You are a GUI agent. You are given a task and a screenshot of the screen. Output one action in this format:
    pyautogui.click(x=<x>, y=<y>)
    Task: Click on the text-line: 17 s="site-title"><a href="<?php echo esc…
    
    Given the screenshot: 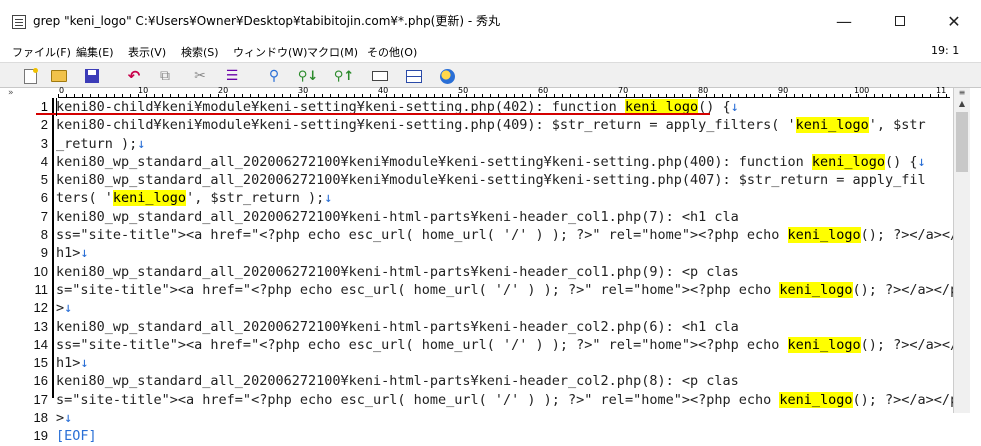 What is the action you would take?
    pyautogui.click(x=479, y=400)
    